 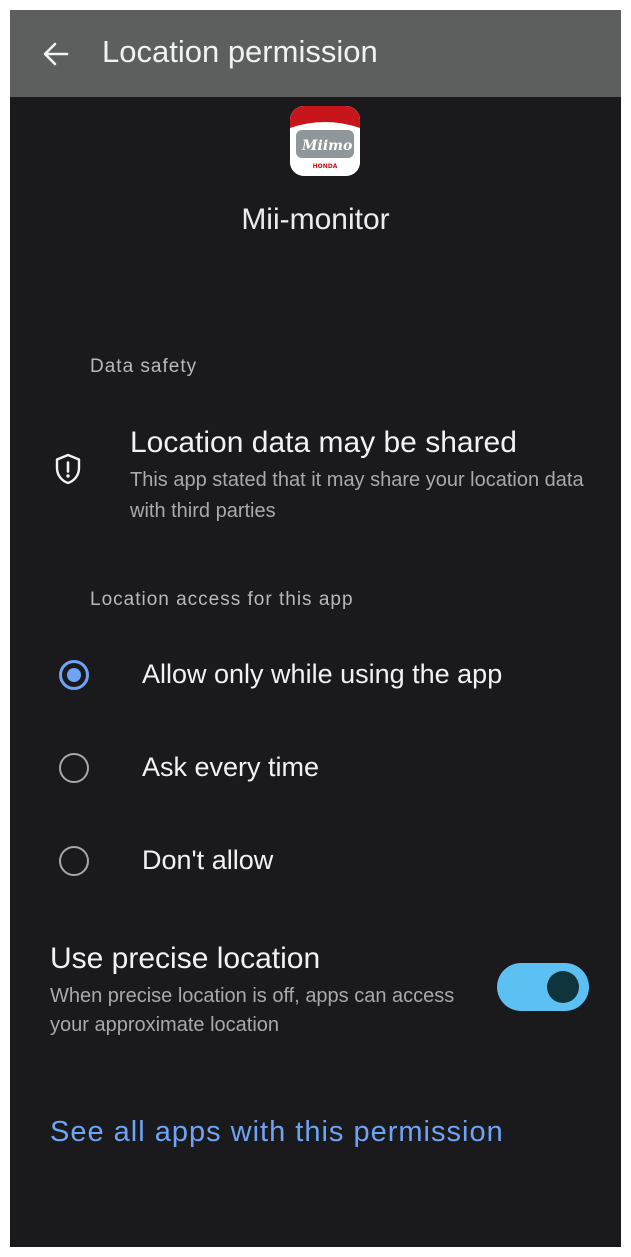 I want to click on app-logo: Miimo HONDA, so click(x=325, y=141).